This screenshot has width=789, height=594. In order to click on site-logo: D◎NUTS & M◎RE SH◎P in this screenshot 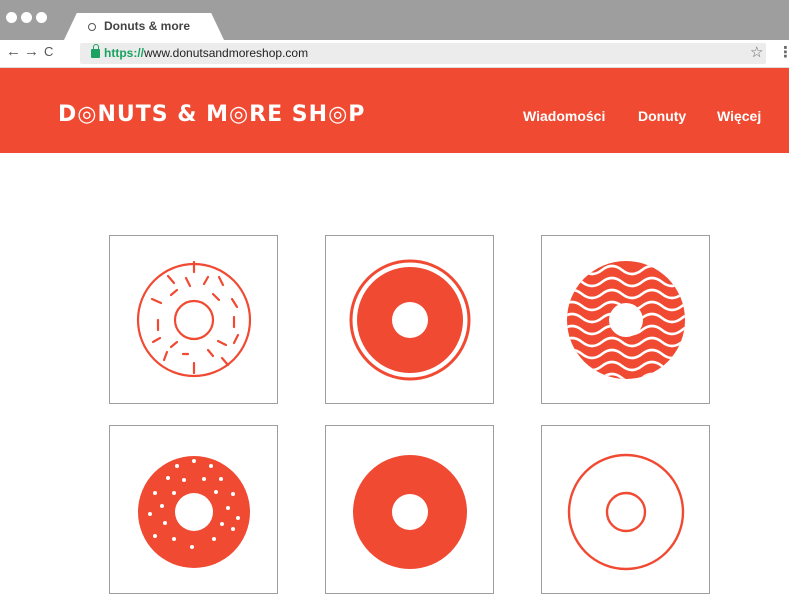, I will do `click(211, 114)`.